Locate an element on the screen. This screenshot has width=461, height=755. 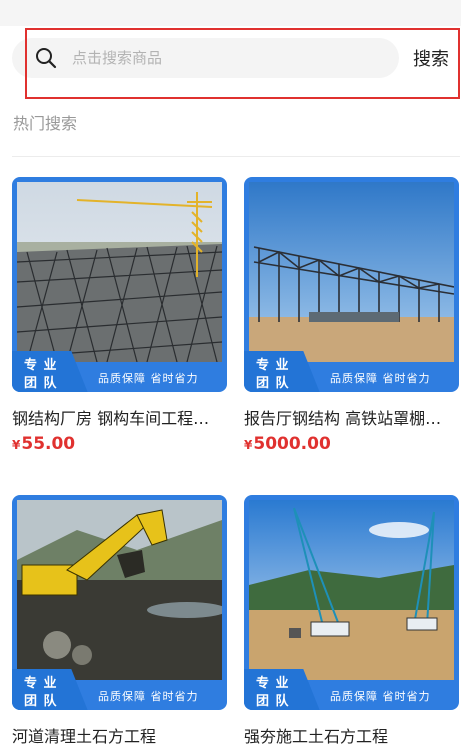
steel-space-frame-roof-photo is located at coordinates (119, 272).